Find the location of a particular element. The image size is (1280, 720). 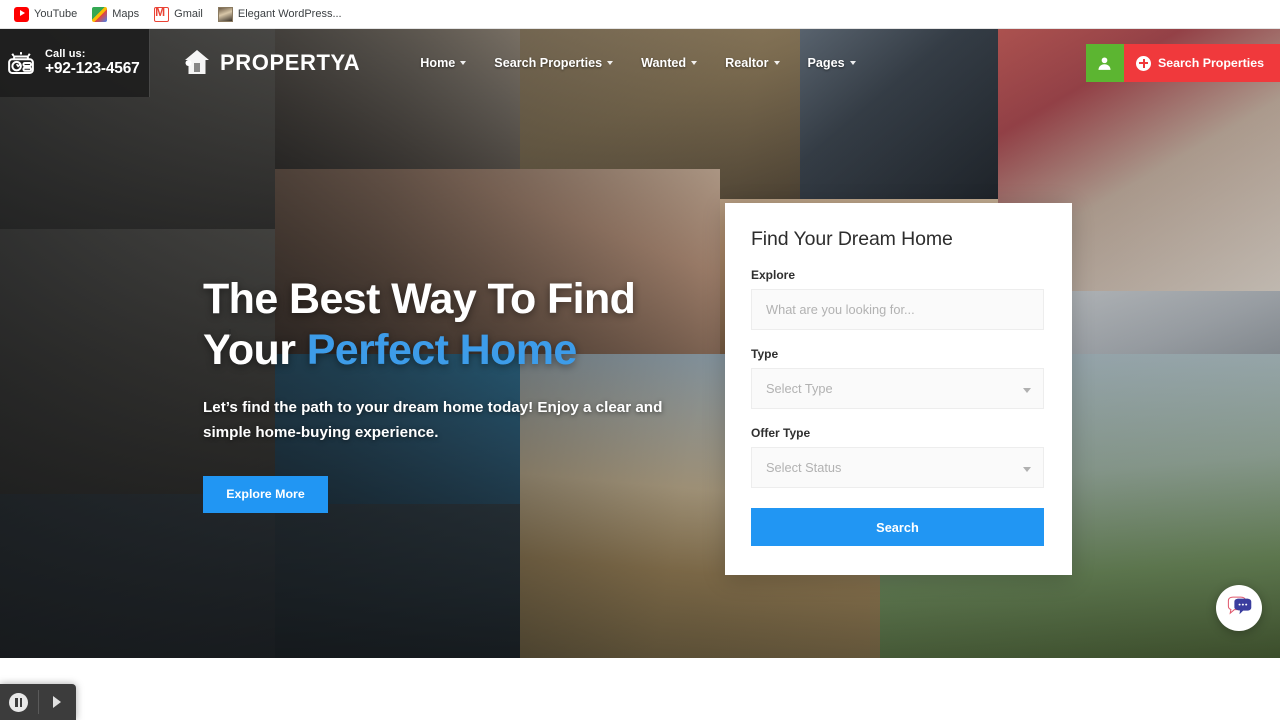

nav-label: Home is located at coordinates (438, 63).